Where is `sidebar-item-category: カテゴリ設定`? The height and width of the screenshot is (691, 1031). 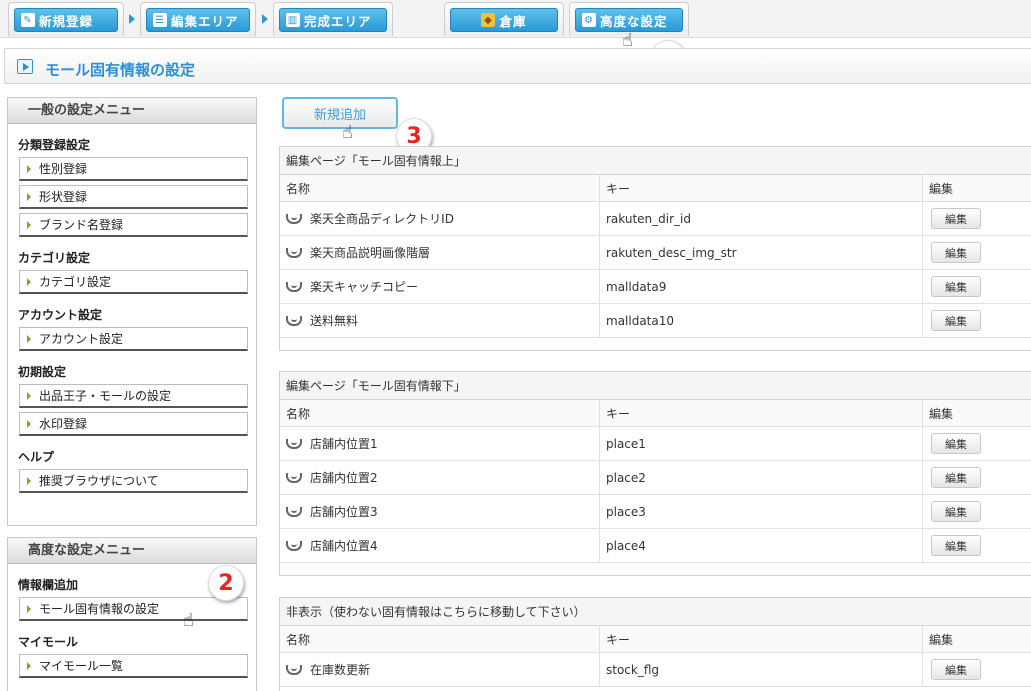 sidebar-item-category: カテゴリ設定 is located at coordinates (133, 282).